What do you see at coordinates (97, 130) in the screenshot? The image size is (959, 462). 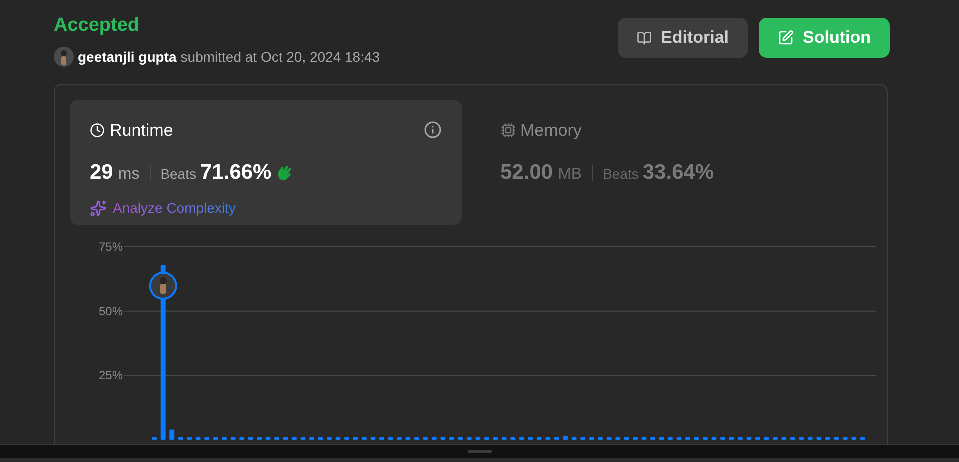 I see `clock-icon` at bounding box center [97, 130].